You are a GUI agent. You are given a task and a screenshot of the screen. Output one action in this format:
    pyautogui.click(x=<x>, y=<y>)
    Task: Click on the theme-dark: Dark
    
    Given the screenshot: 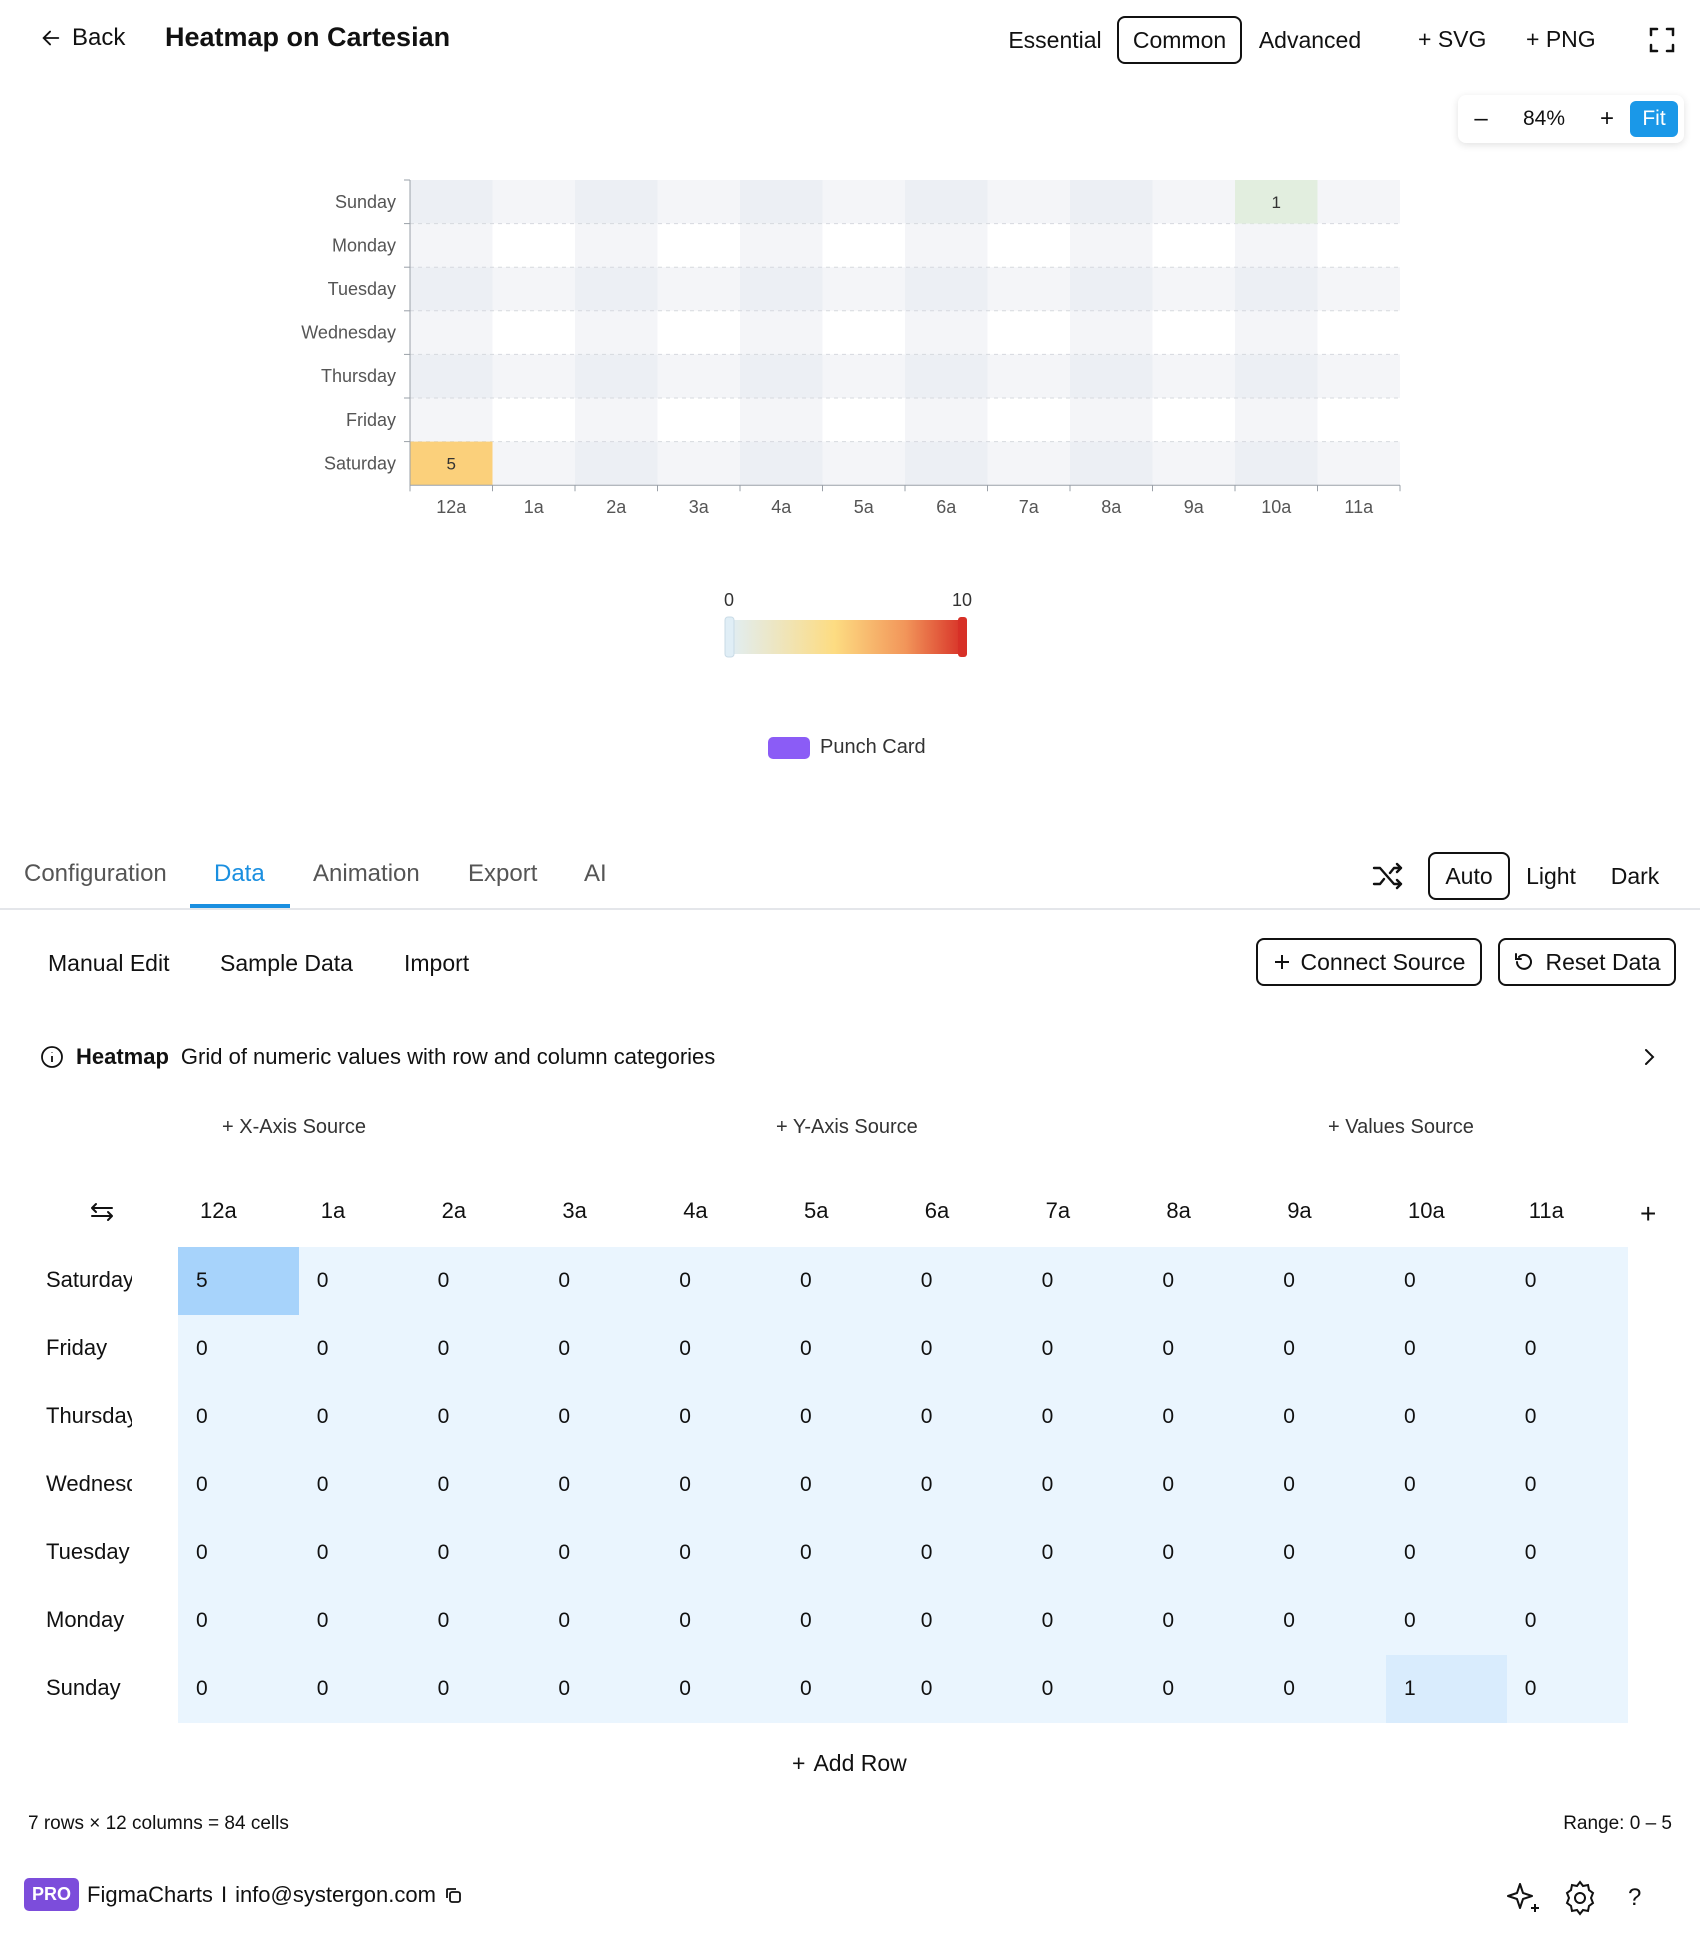 What is the action you would take?
    pyautogui.click(x=1635, y=876)
    